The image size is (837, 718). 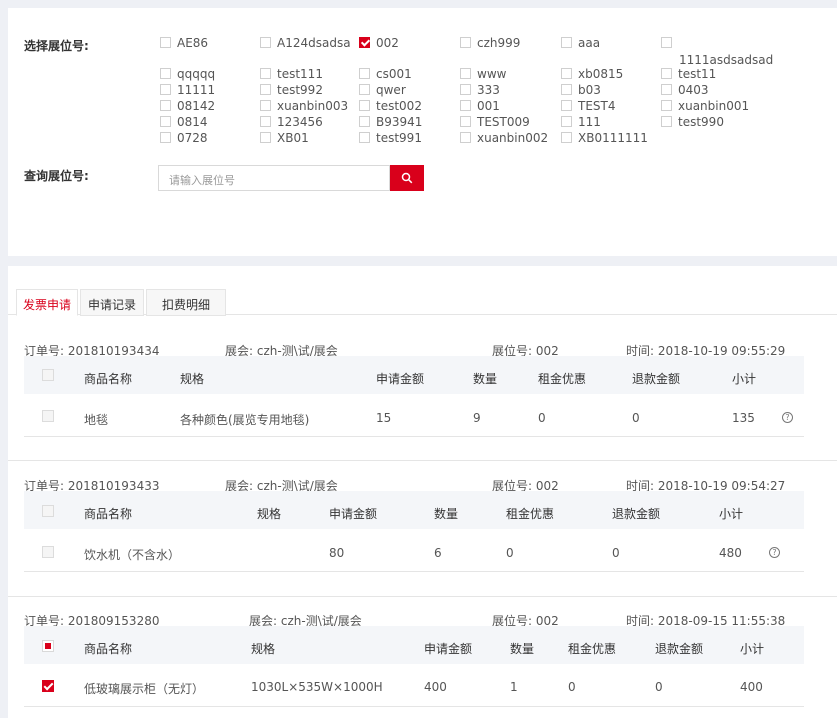 I want to click on booth-checkbox: TEST009, so click(x=495, y=122).